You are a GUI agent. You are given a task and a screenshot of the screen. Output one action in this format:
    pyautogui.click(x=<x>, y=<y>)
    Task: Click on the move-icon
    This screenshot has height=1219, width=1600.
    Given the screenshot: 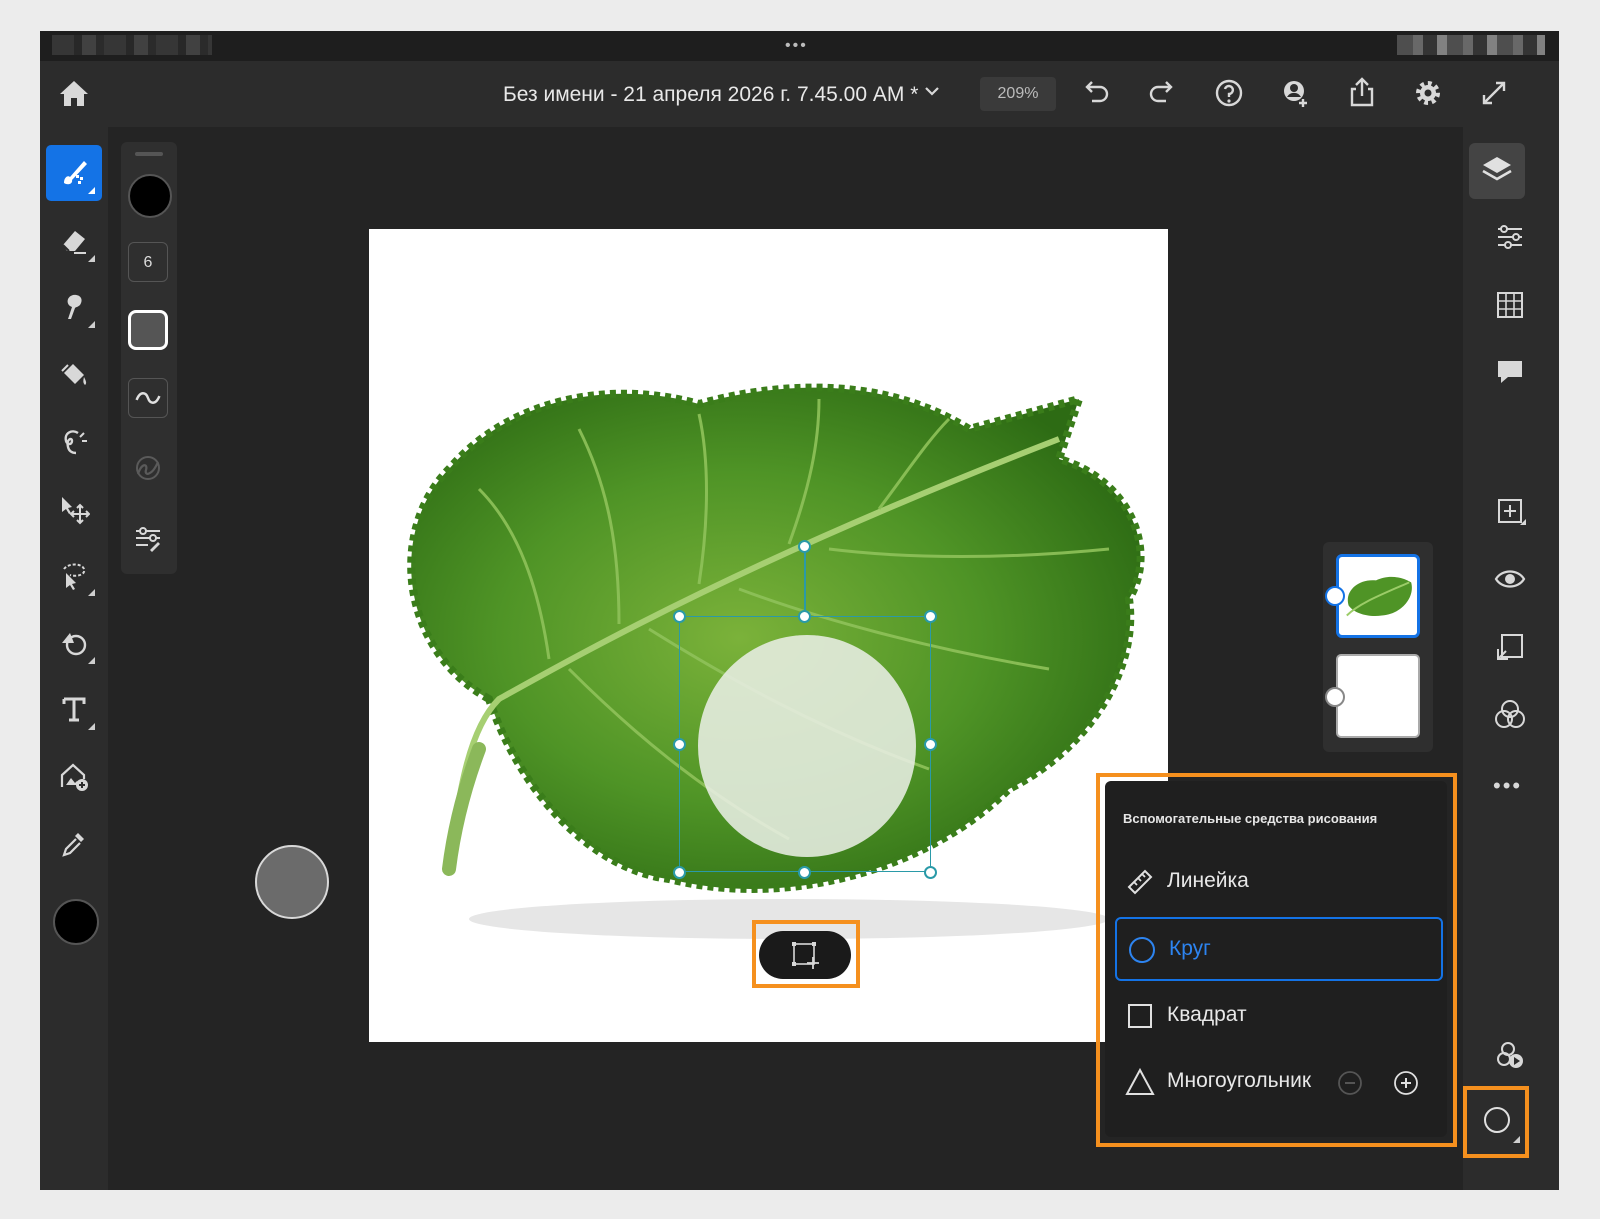 What is the action you would take?
    pyautogui.click(x=76, y=511)
    